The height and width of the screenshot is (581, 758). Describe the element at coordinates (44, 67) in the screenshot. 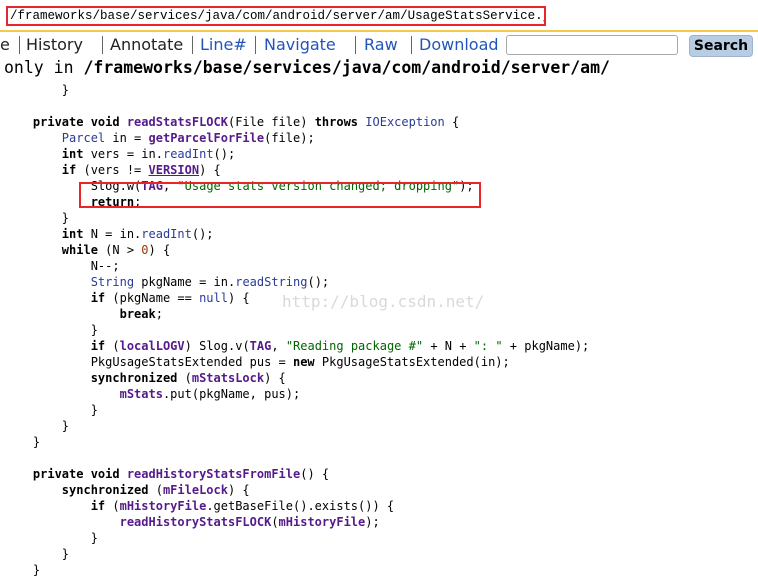

I see `directory-prefix: only in` at that location.